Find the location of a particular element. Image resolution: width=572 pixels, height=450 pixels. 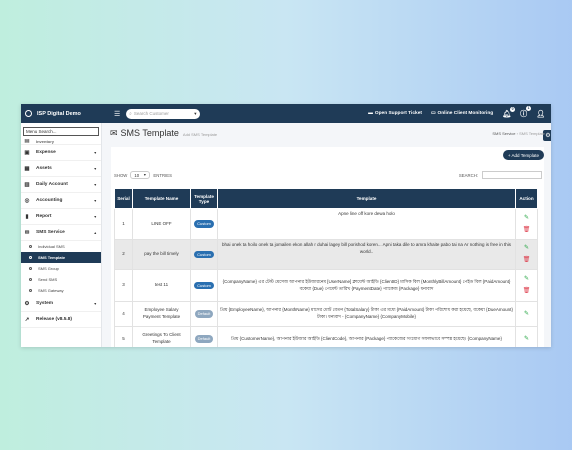

add-template-button: + Add Template is located at coordinates (523, 155).